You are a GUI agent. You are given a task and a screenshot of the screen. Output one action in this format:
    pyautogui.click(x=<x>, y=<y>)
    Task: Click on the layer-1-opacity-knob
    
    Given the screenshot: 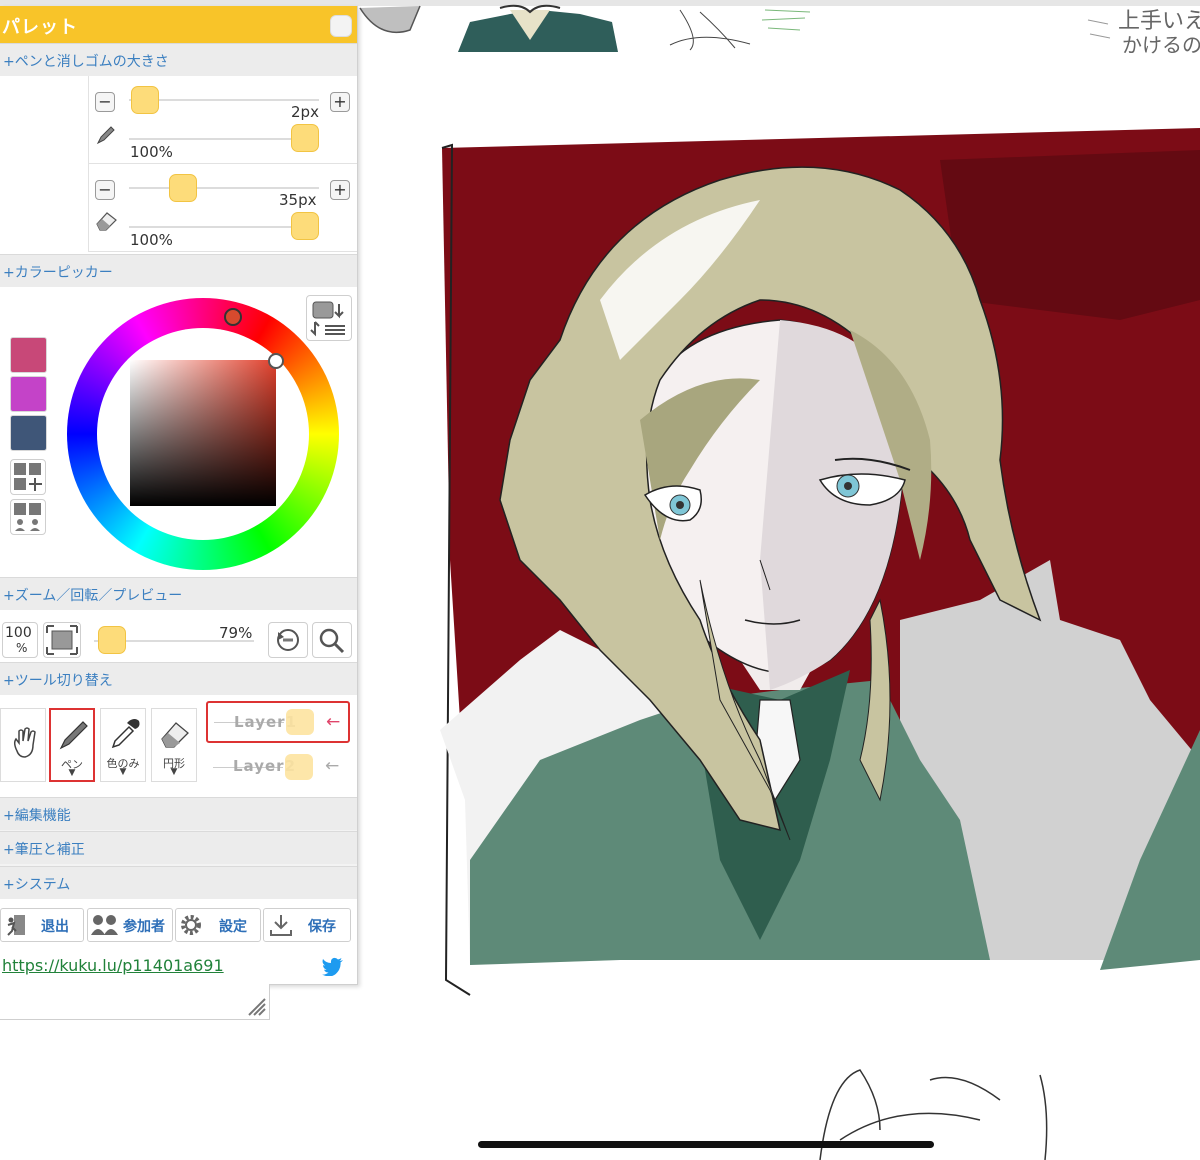 What is the action you would take?
    pyautogui.click(x=300, y=722)
    